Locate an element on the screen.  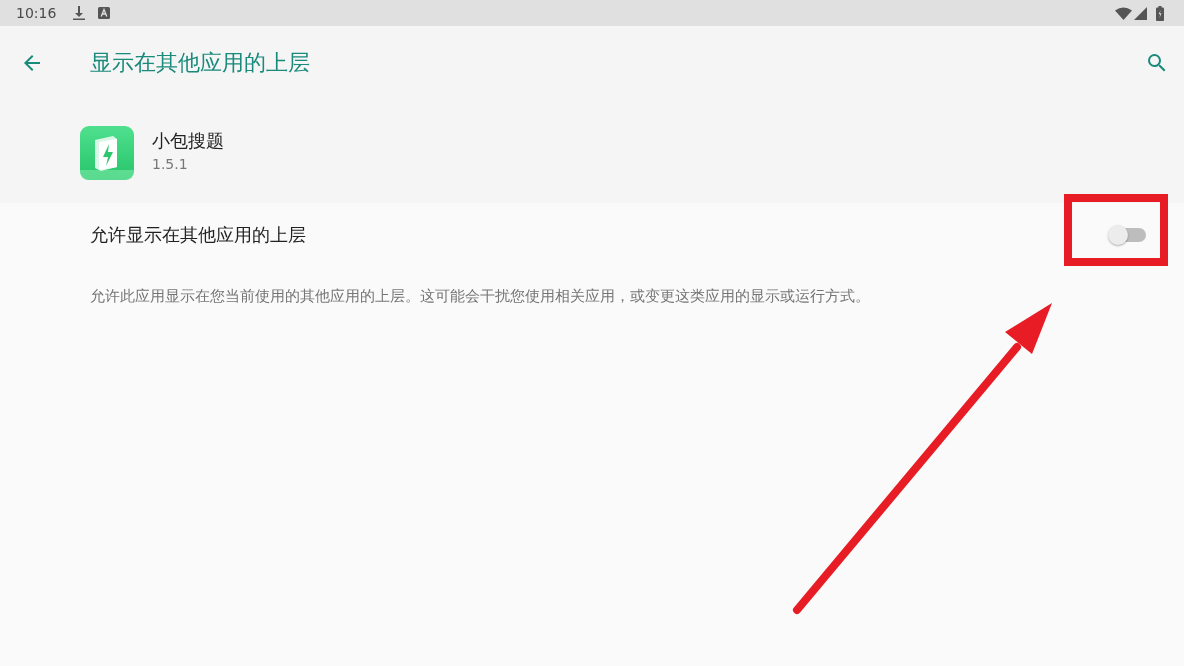
setting-description: 允许此应用显示在您当前使用的其他应用的上层。这可能会干扰您使用相关应用，或变更这类应用的显示或运行方式。 is located at coordinates (480, 296).